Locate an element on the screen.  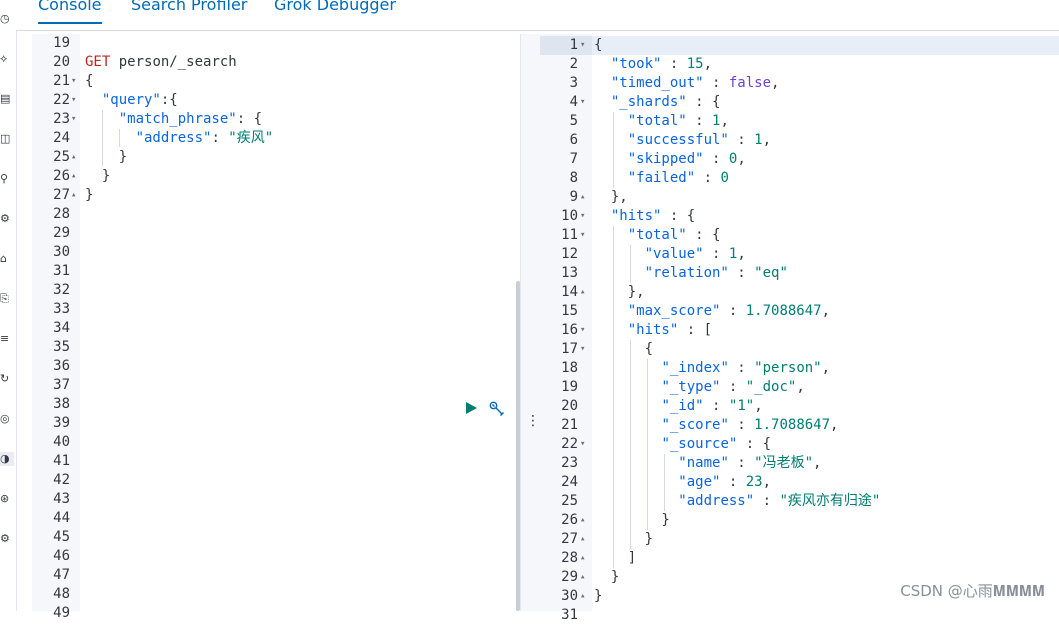
line-number: 14 is located at coordinates (569, 292).